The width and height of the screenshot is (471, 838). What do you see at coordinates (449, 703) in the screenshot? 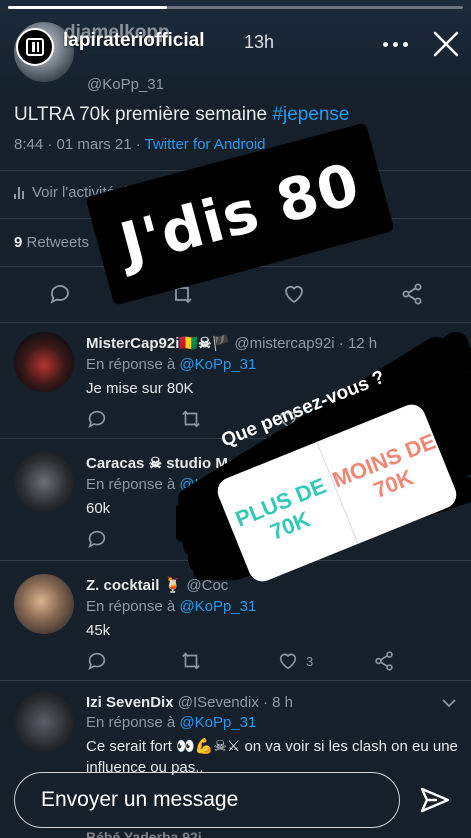
I see `chevron-down-icon` at bounding box center [449, 703].